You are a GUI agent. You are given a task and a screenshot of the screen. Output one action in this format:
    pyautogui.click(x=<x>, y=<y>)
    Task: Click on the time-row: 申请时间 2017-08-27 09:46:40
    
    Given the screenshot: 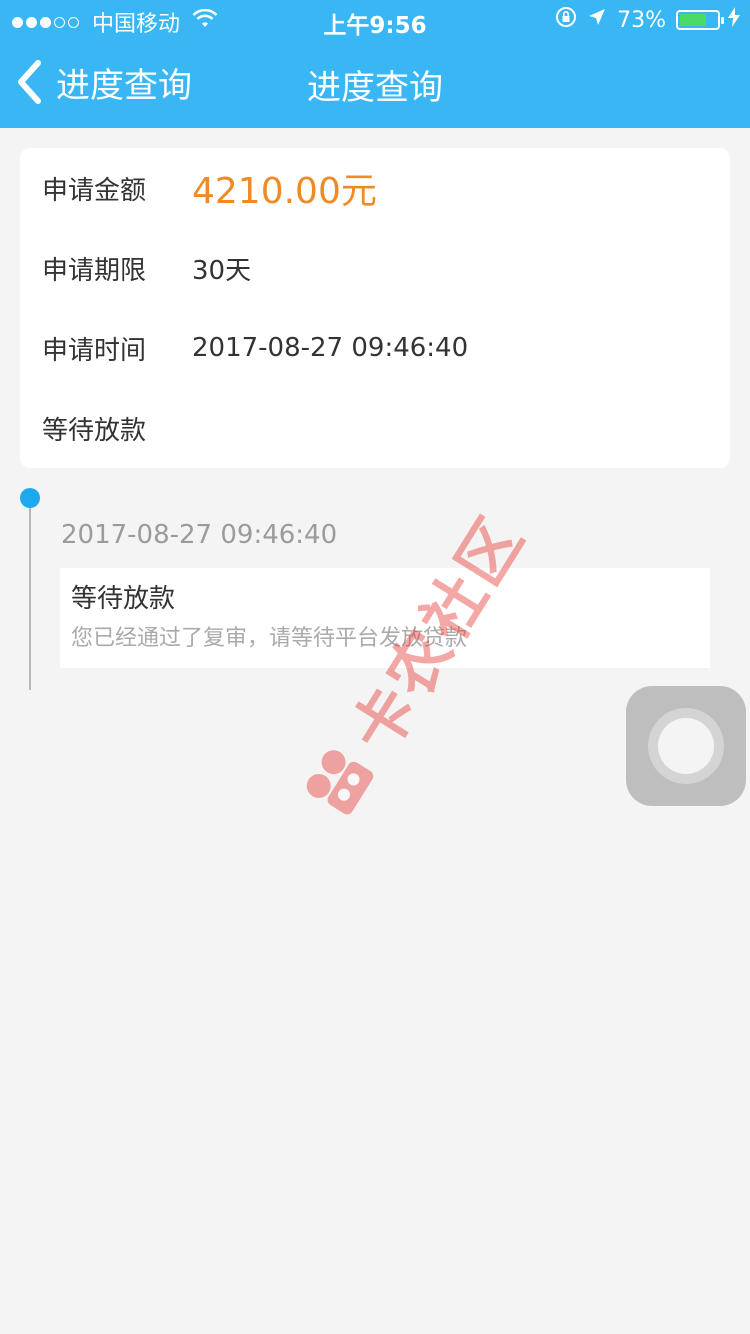 What is the action you would take?
    pyautogui.click(x=255, y=348)
    